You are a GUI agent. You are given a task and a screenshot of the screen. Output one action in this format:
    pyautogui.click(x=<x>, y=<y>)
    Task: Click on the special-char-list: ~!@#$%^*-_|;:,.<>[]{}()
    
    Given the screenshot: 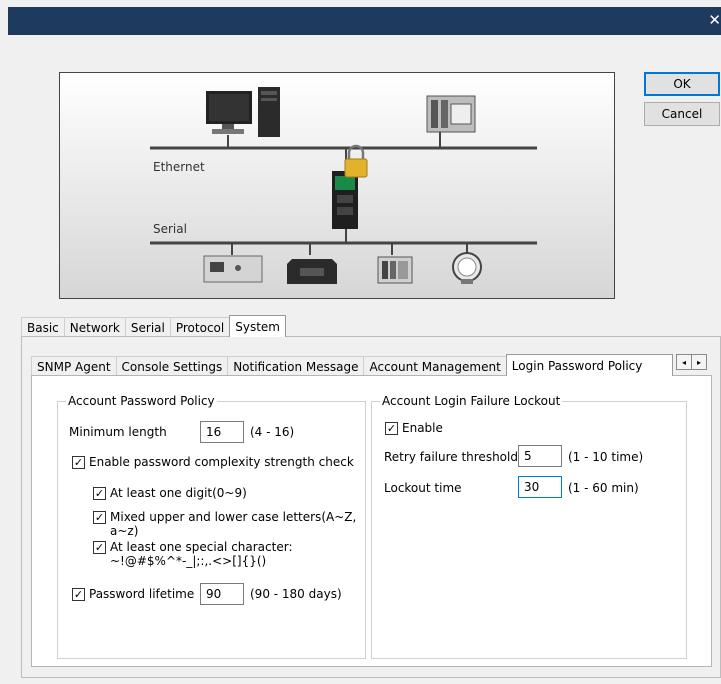 What is the action you would take?
    pyautogui.click(x=188, y=561)
    